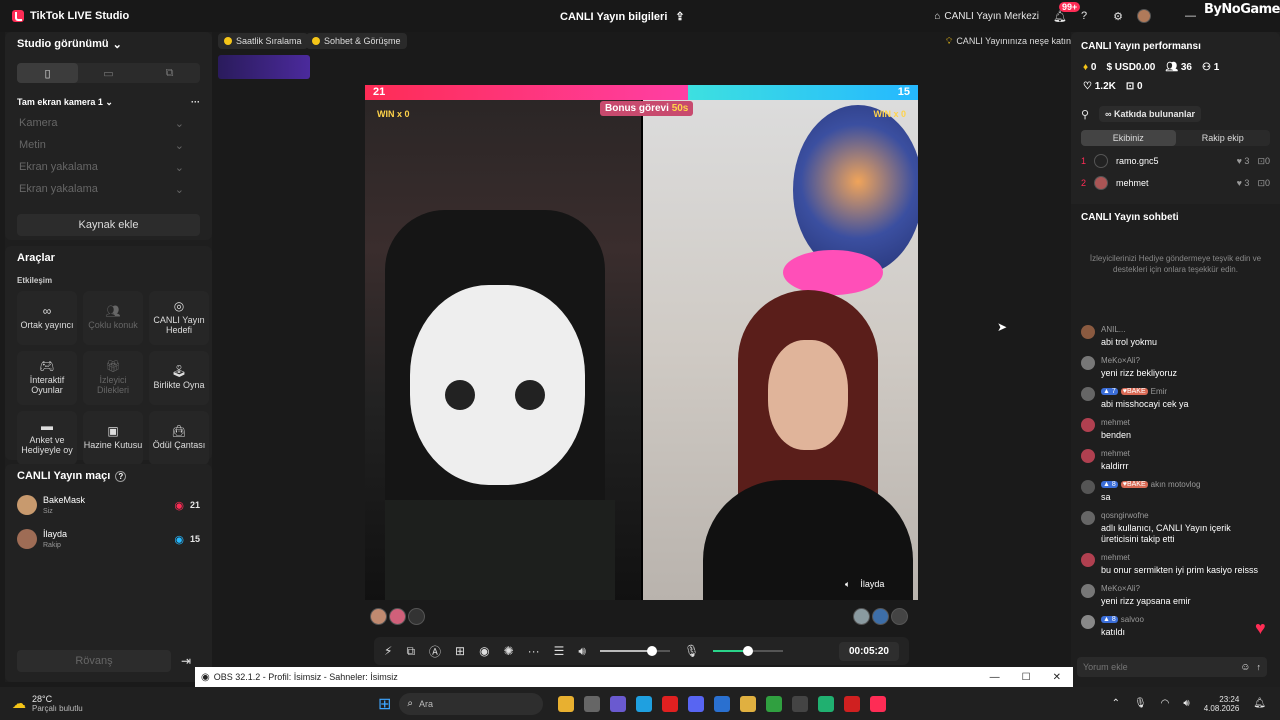 This screenshot has width=1280, height=720. What do you see at coordinates (1222, 704) in the screenshot?
I see `clock: 23:24 4.08.2026` at bounding box center [1222, 704].